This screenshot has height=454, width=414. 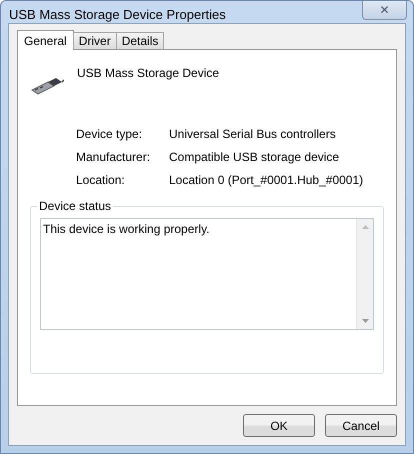 What do you see at coordinates (253, 134) in the screenshot?
I see `property-value: Universal Serial Bus controllers` at bounding box center [253, 134].